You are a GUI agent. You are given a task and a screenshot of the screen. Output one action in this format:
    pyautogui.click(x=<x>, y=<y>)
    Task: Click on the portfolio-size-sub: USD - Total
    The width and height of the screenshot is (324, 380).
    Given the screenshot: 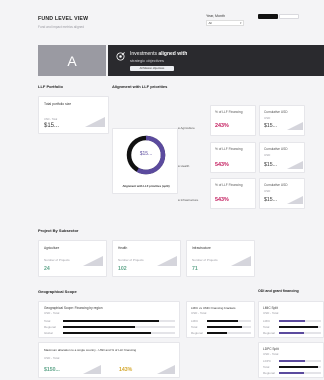 What is the action you would take?
    pyautogui.click(x=51, y=119)
    